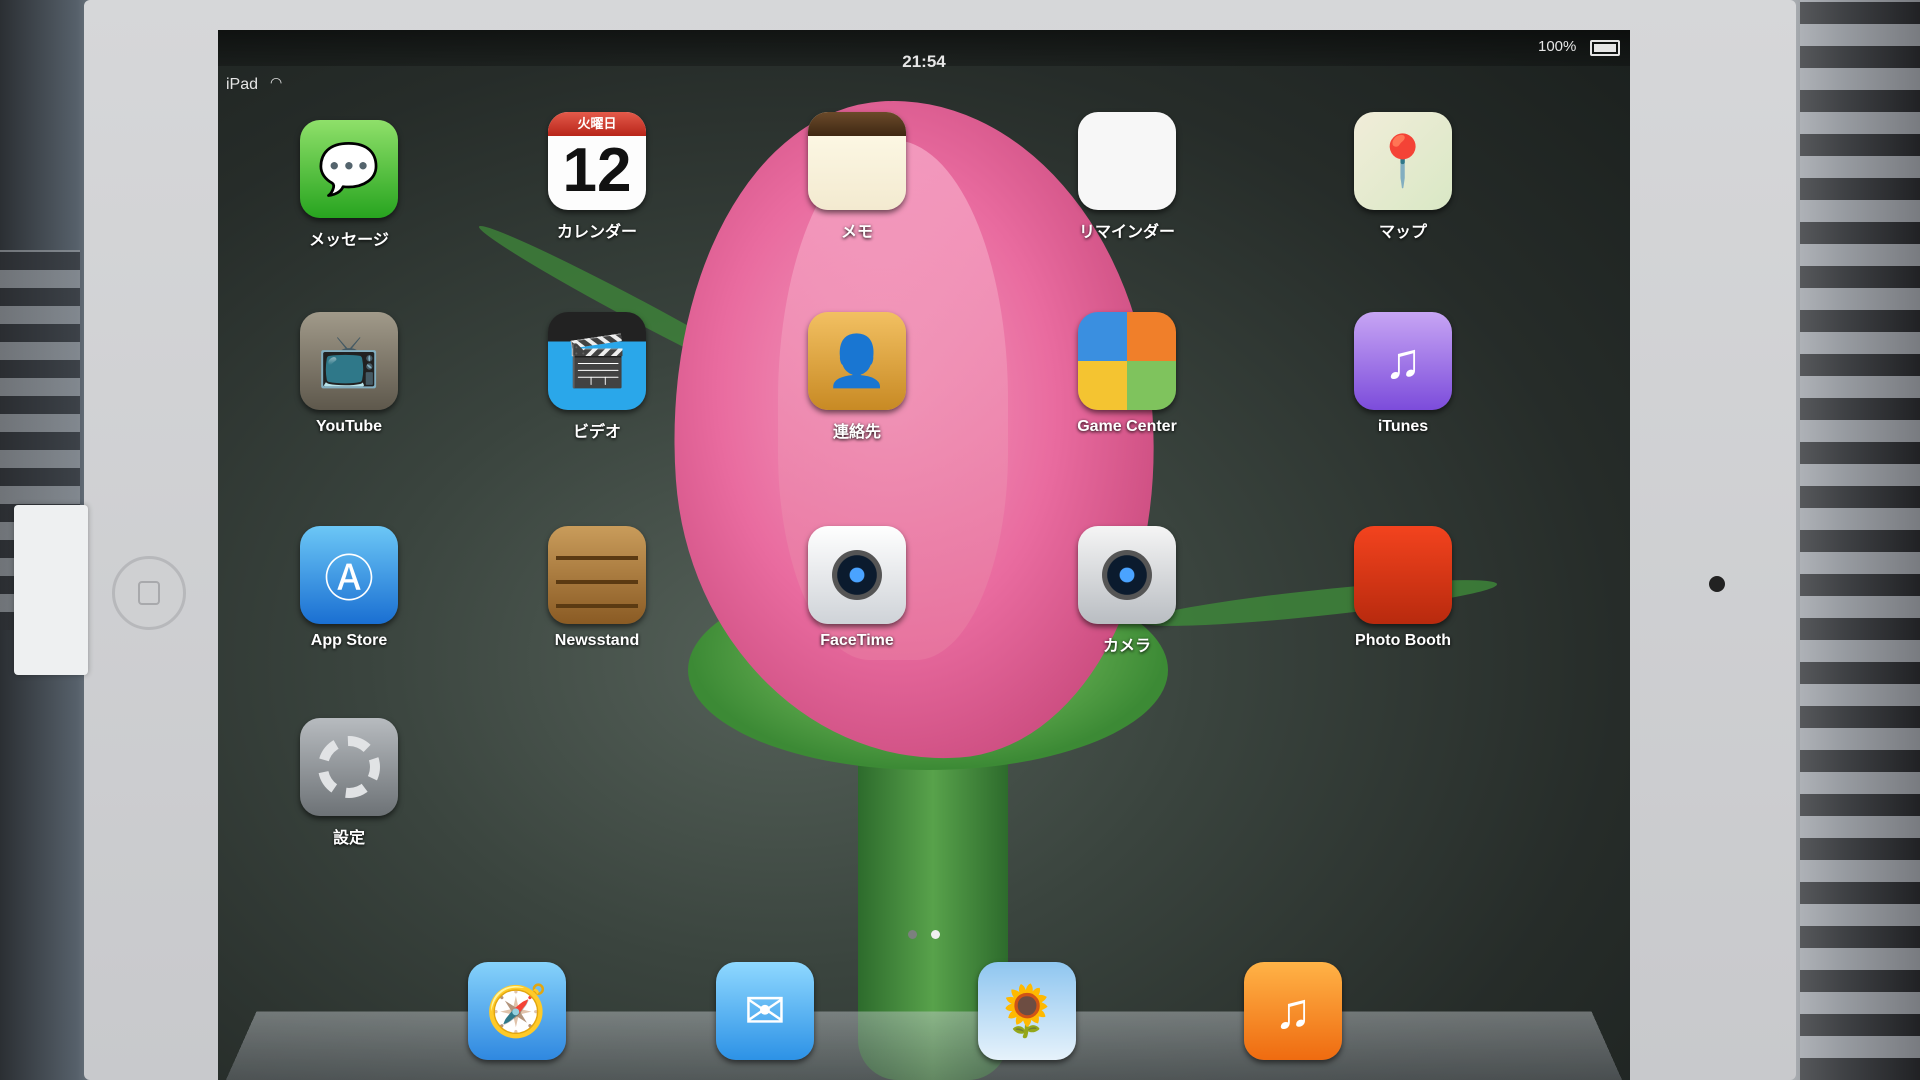  Describe the element at coordinates (596, 432) in the screenshot. I see `app-label: ビデオ` at that location.